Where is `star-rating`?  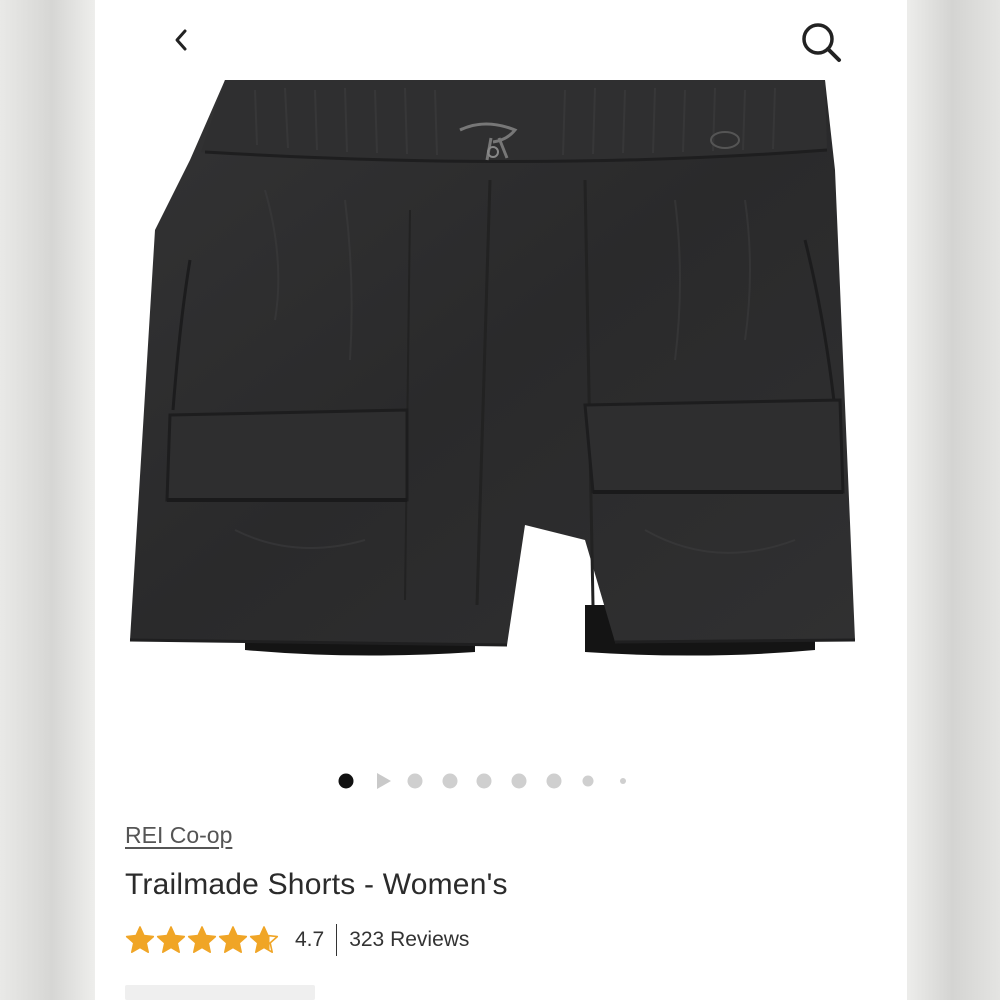 star-rating is located at coordinates (202, 940).